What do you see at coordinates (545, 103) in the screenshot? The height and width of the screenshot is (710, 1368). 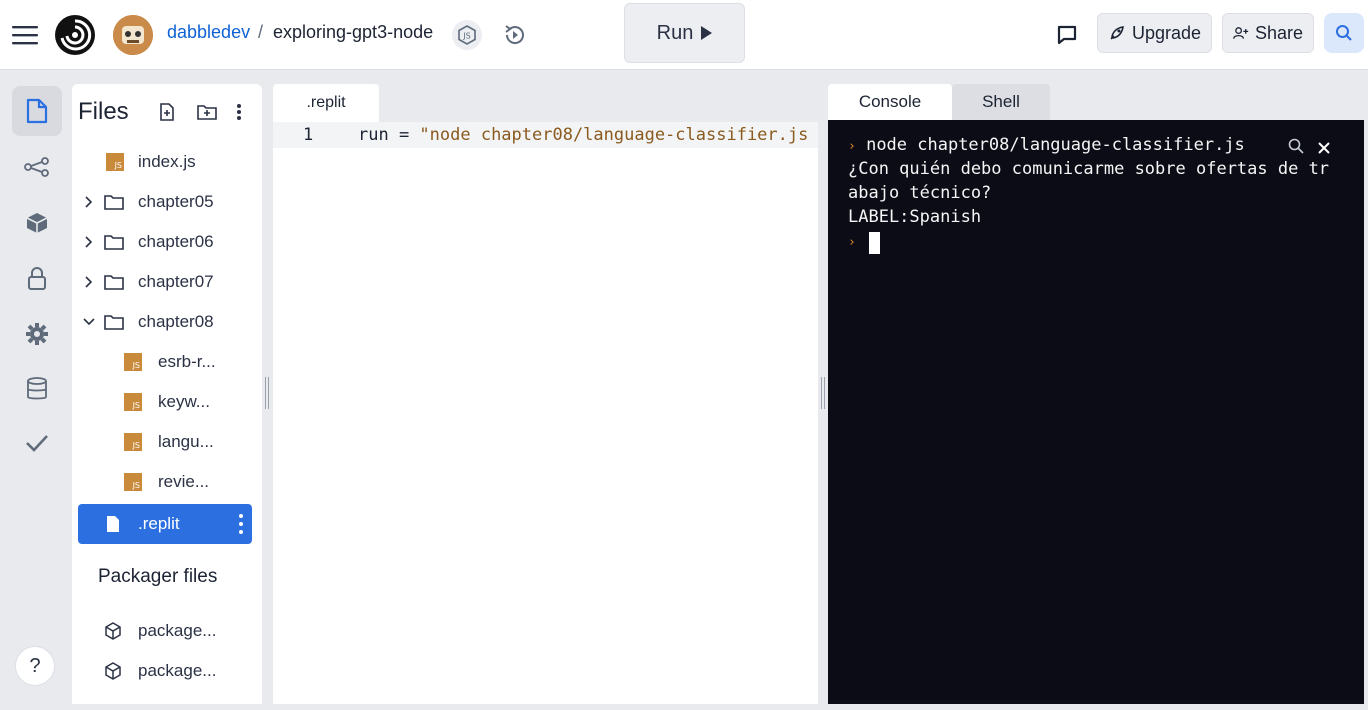 I see `editor-tab-bar: .replit` at bounding box center [545, 103].